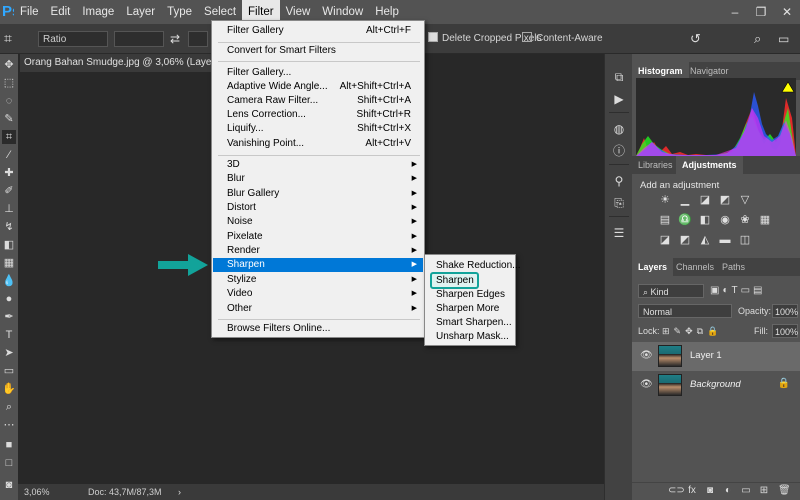 This screenshot has height=500, width=800. What do you see at coordinates (785, 331) in the screenshot?
I see `fill-field: 100%` at bounding box center [785, 331].